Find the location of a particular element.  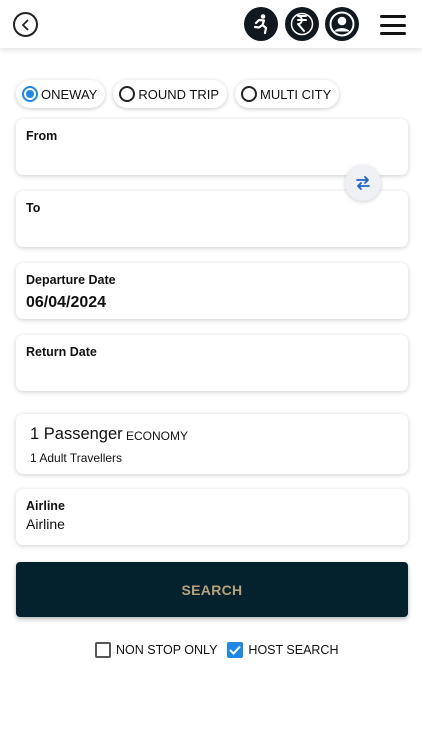

runner-icon is located at coordinates (260, 24).